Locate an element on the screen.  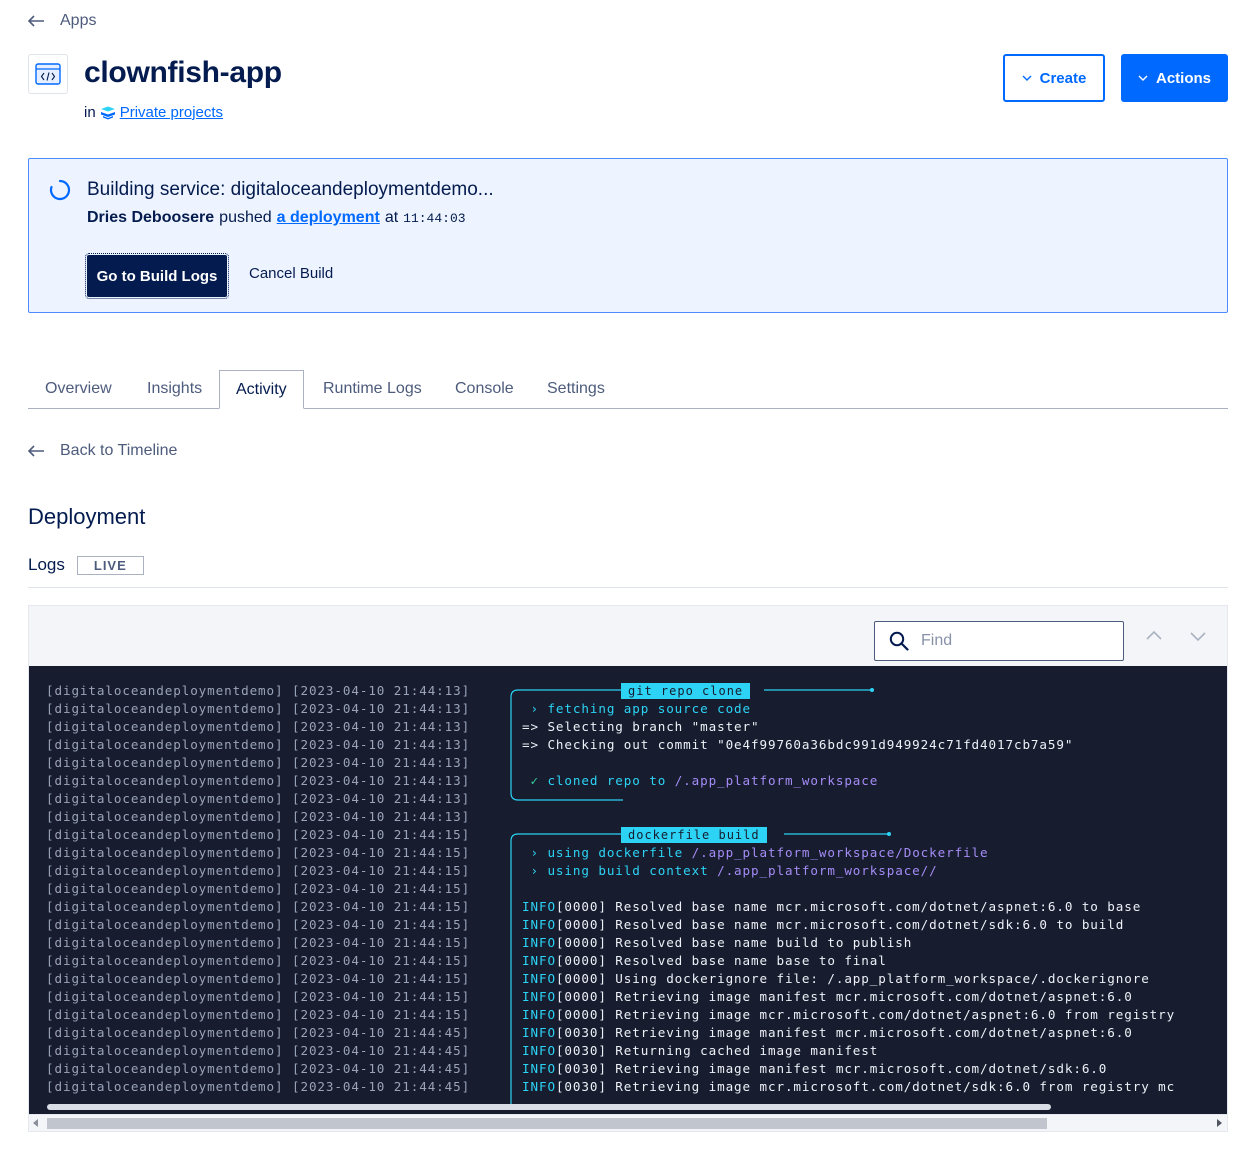
deployment-heading: Deployment is located at coordinates (87, 516).